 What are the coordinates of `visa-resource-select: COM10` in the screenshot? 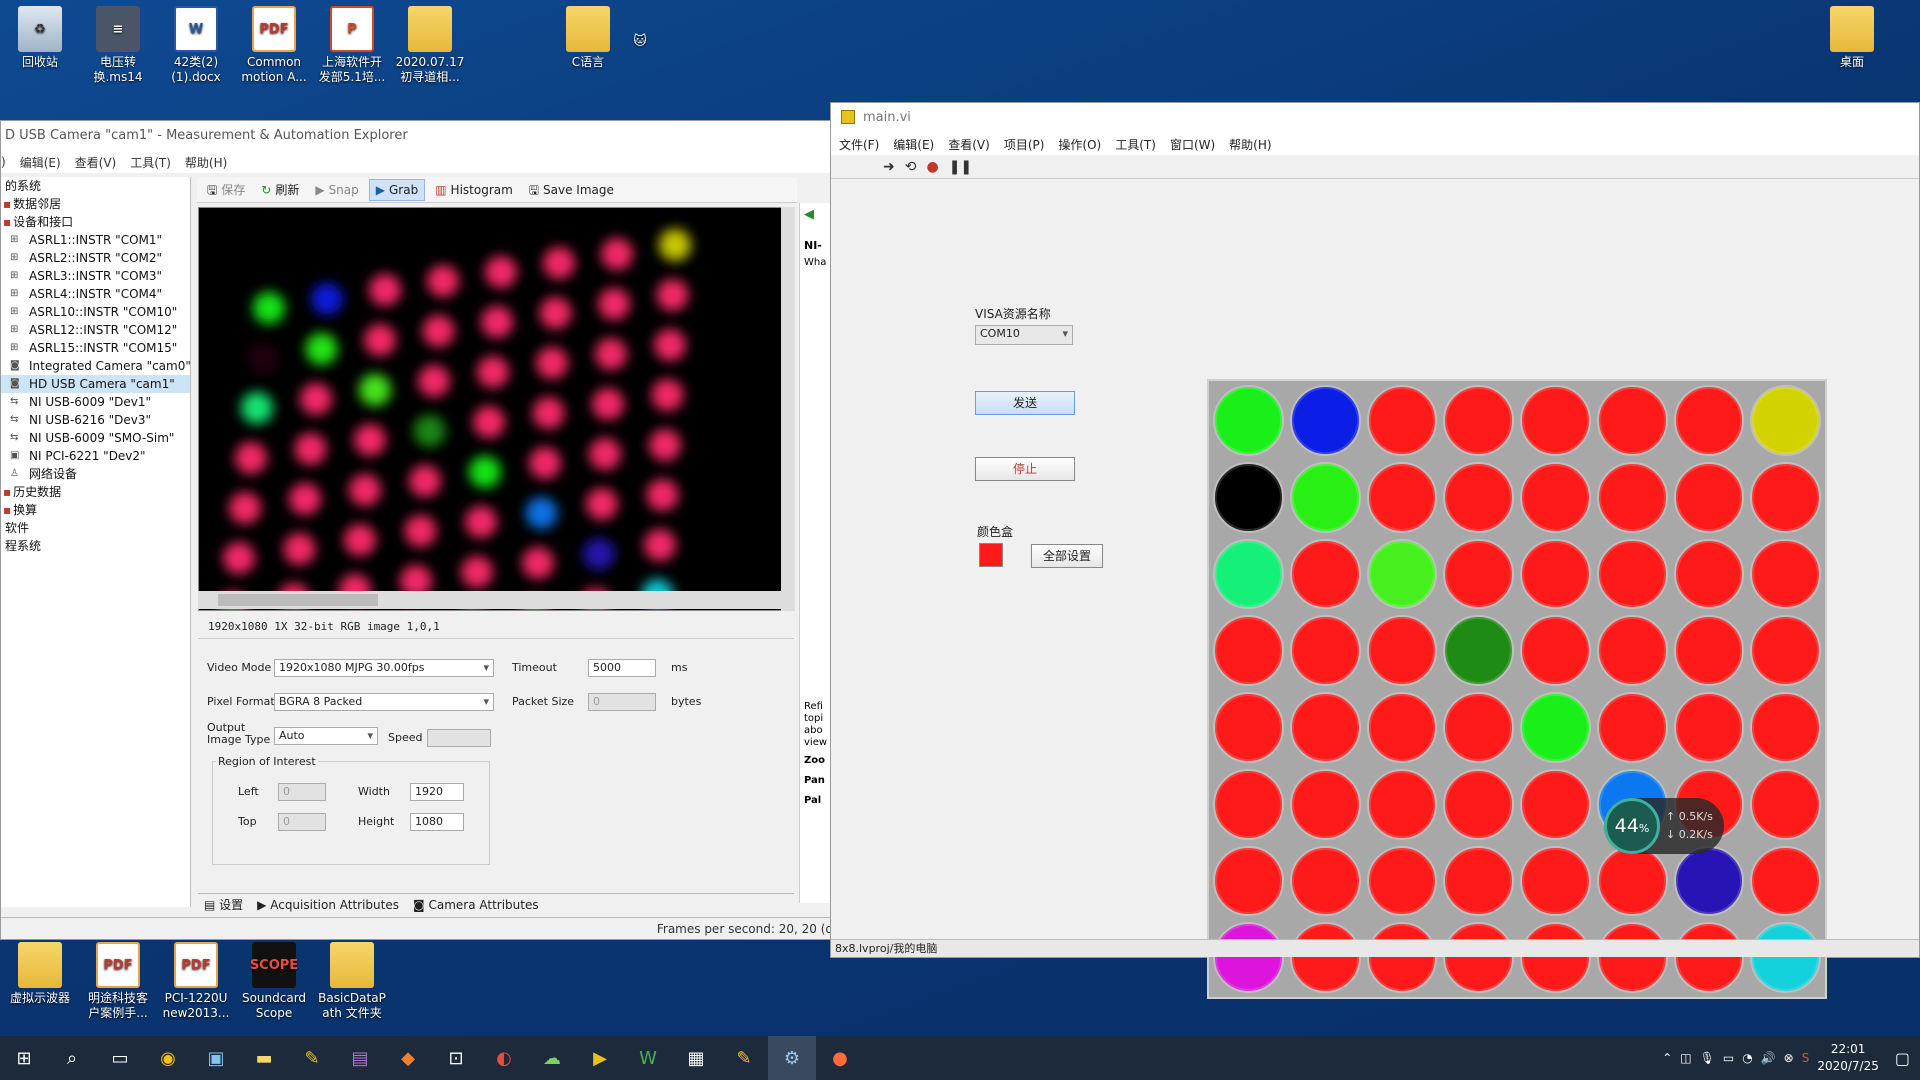 It's located at (1024, 335).